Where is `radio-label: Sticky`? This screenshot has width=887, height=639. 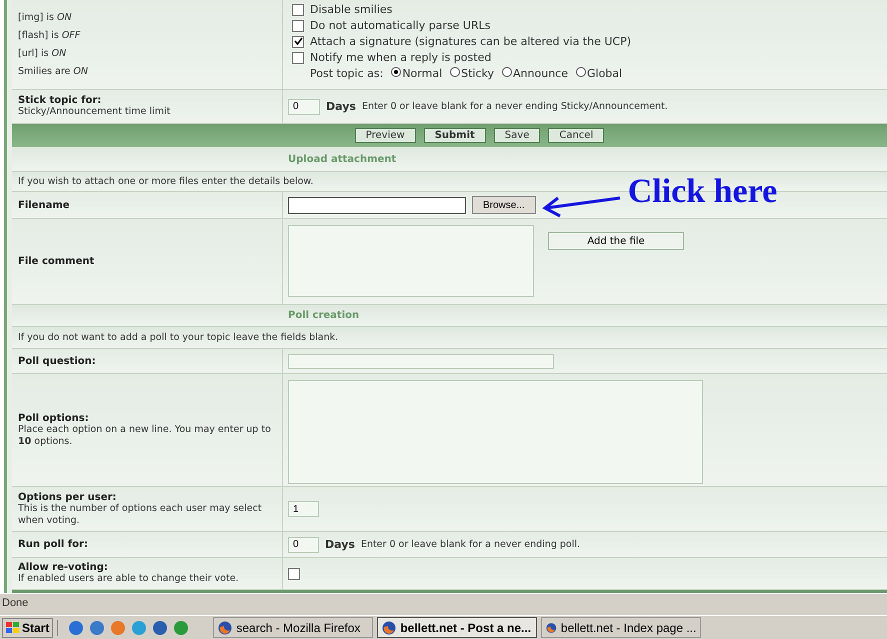
radio-label: Sticky is located at coordinates (477, 73).